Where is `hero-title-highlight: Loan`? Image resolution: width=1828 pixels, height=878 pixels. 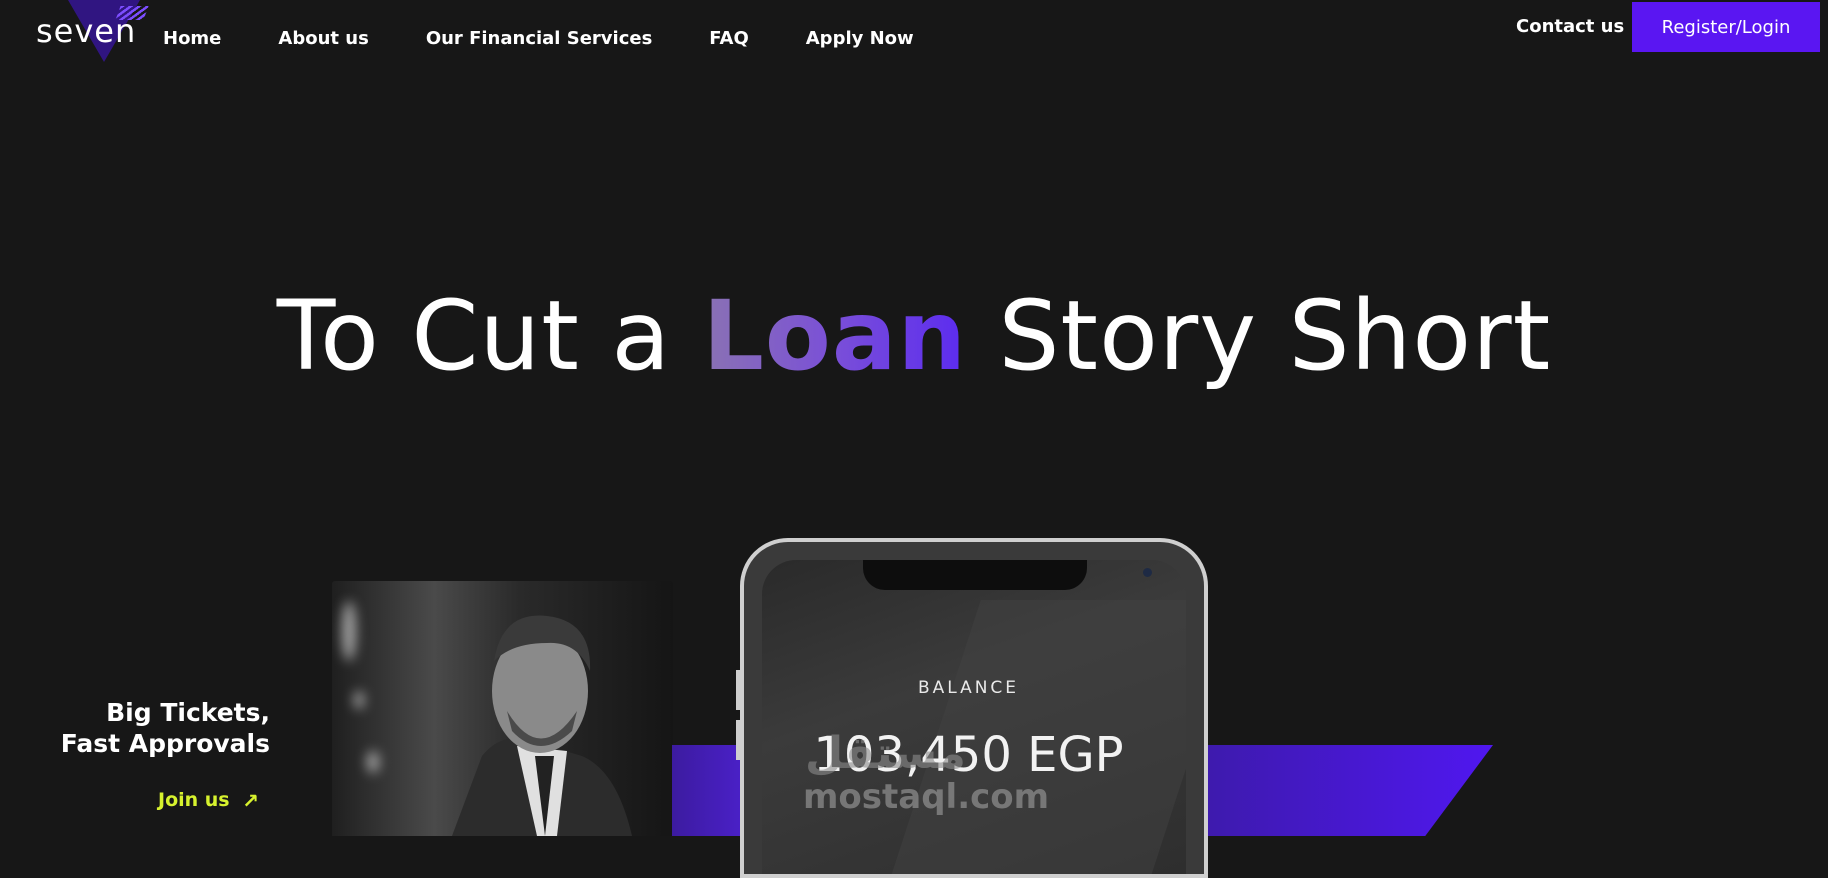 hero-title-highlight: Loan is located at coordinates (834, 336).